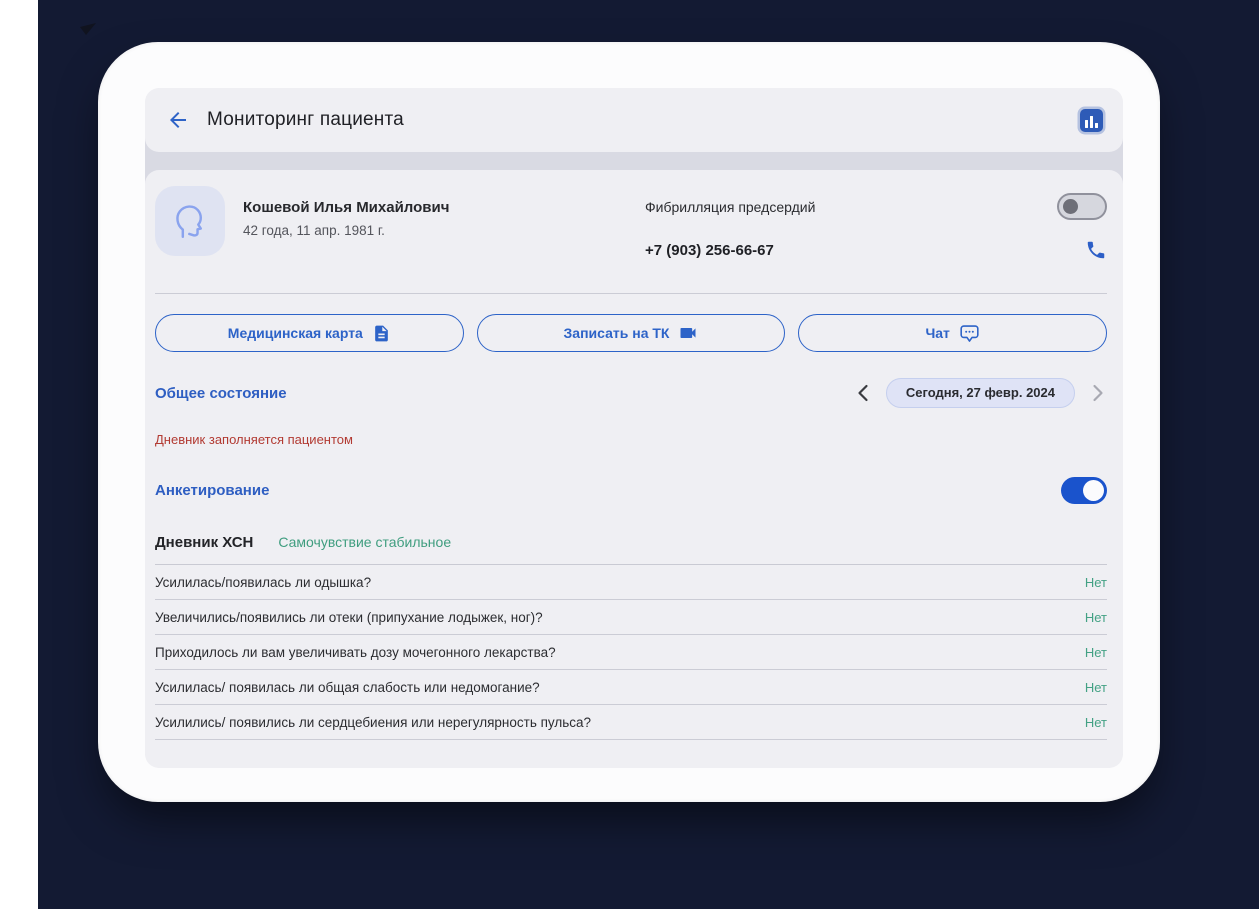  What do you see at coordinates (631, 549) in the screenshot?
I see `diary-header: Дневник ХСН Самочувствие стабильное` at bounding box center [631, 549].